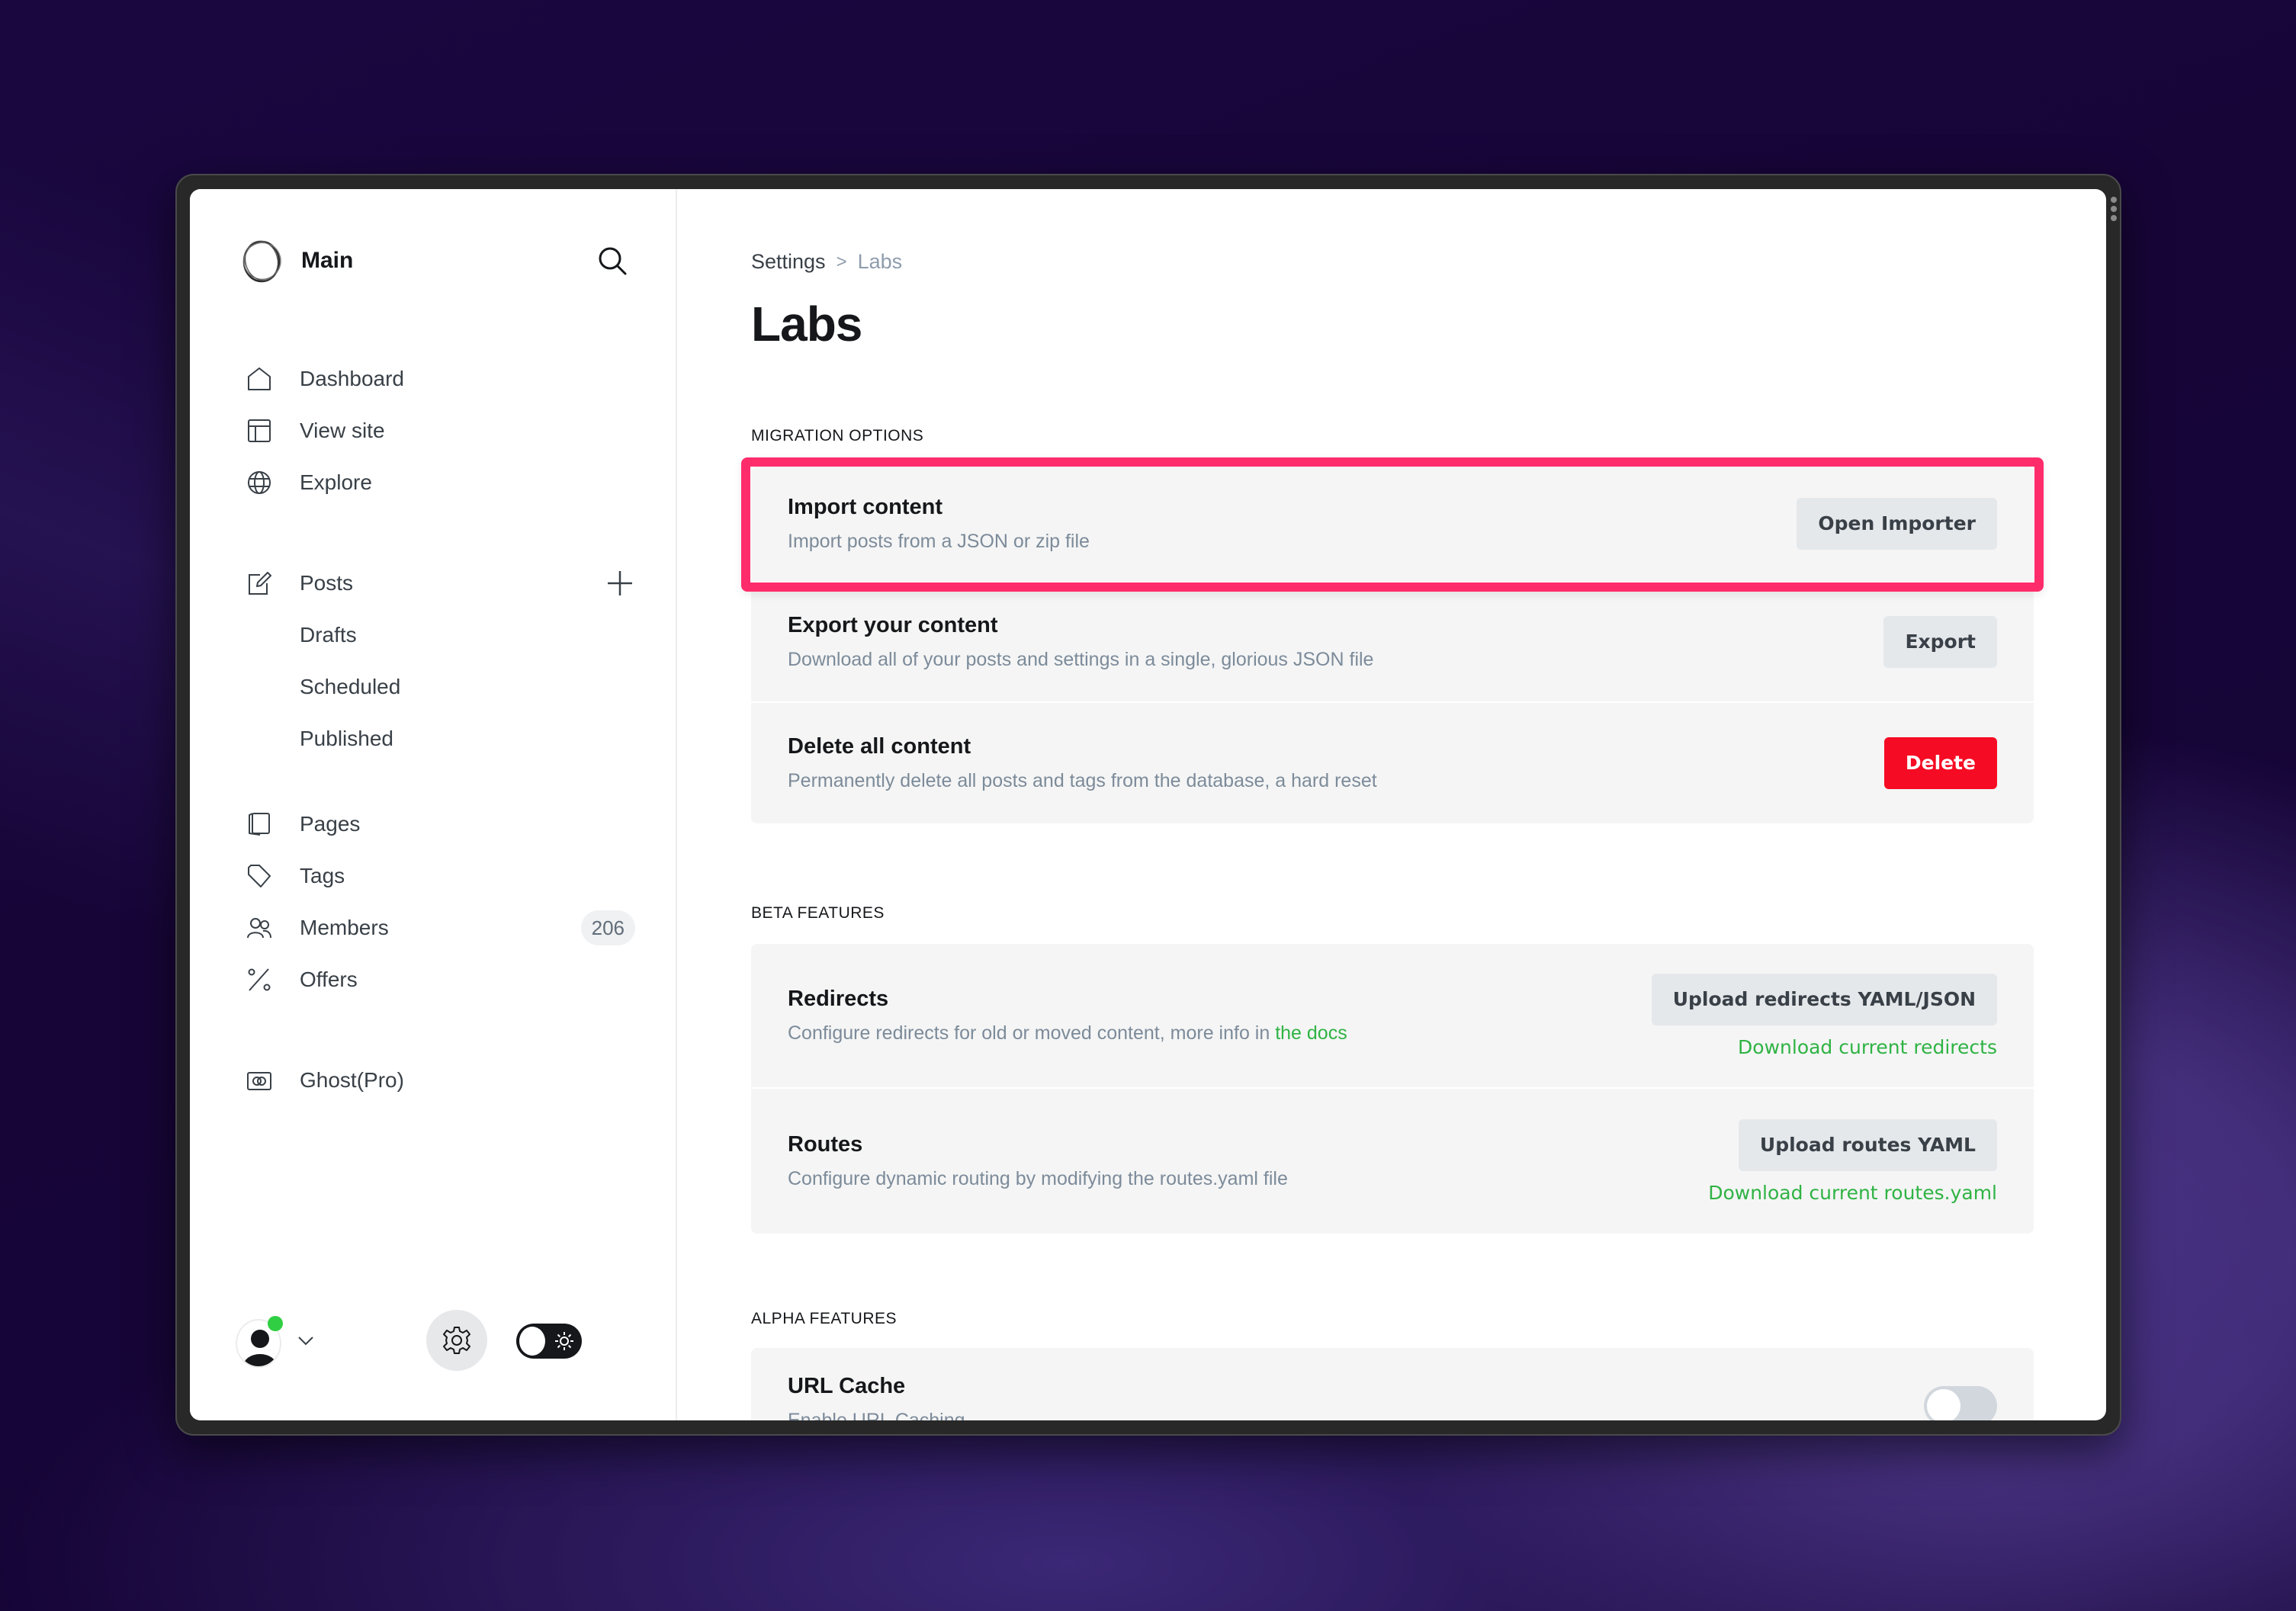  I want to click on settings-button, so click(456, 1340).